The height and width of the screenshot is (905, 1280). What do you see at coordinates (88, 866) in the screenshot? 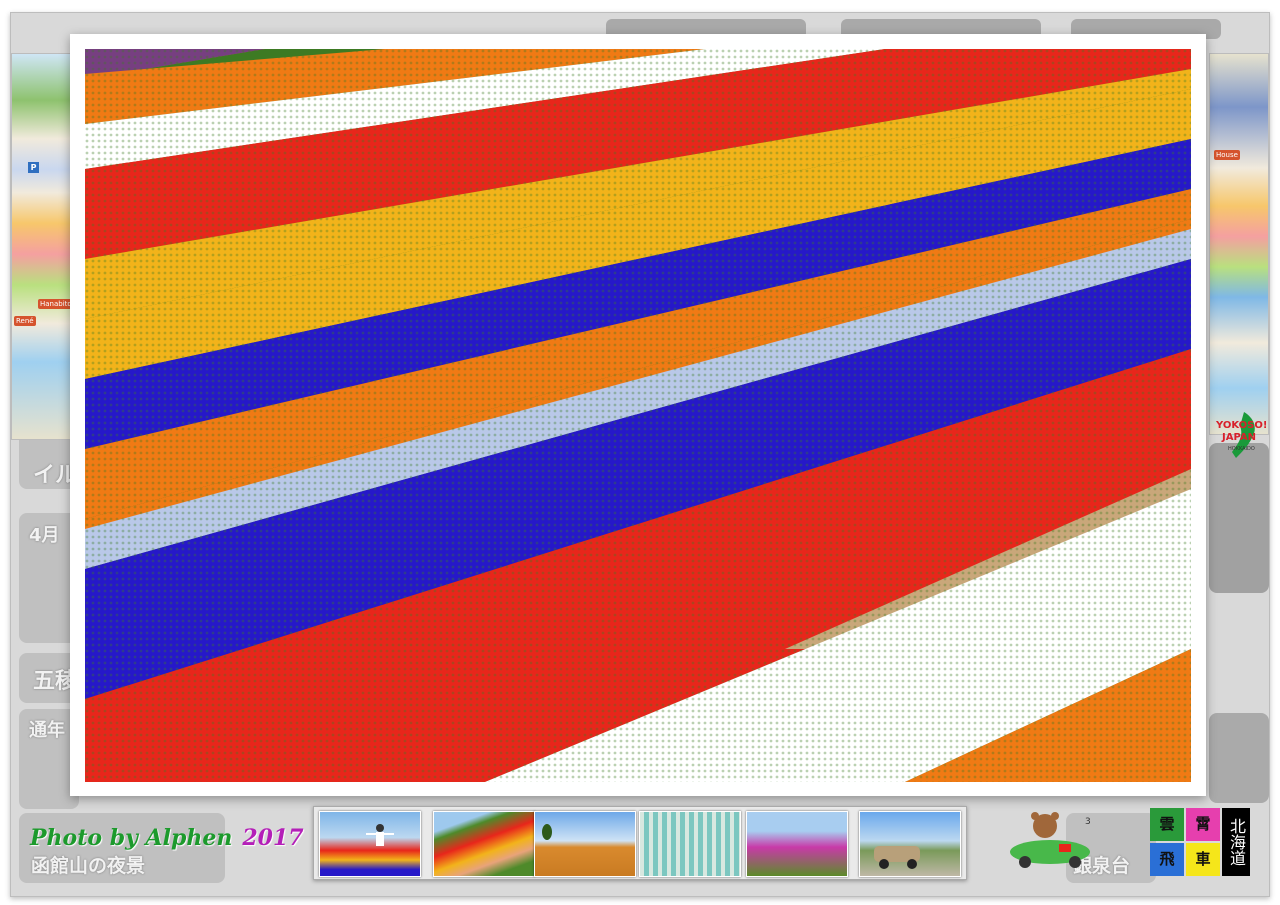
I see `bg-card-label: 函館山の夜景` at bounding box center [88, 866].